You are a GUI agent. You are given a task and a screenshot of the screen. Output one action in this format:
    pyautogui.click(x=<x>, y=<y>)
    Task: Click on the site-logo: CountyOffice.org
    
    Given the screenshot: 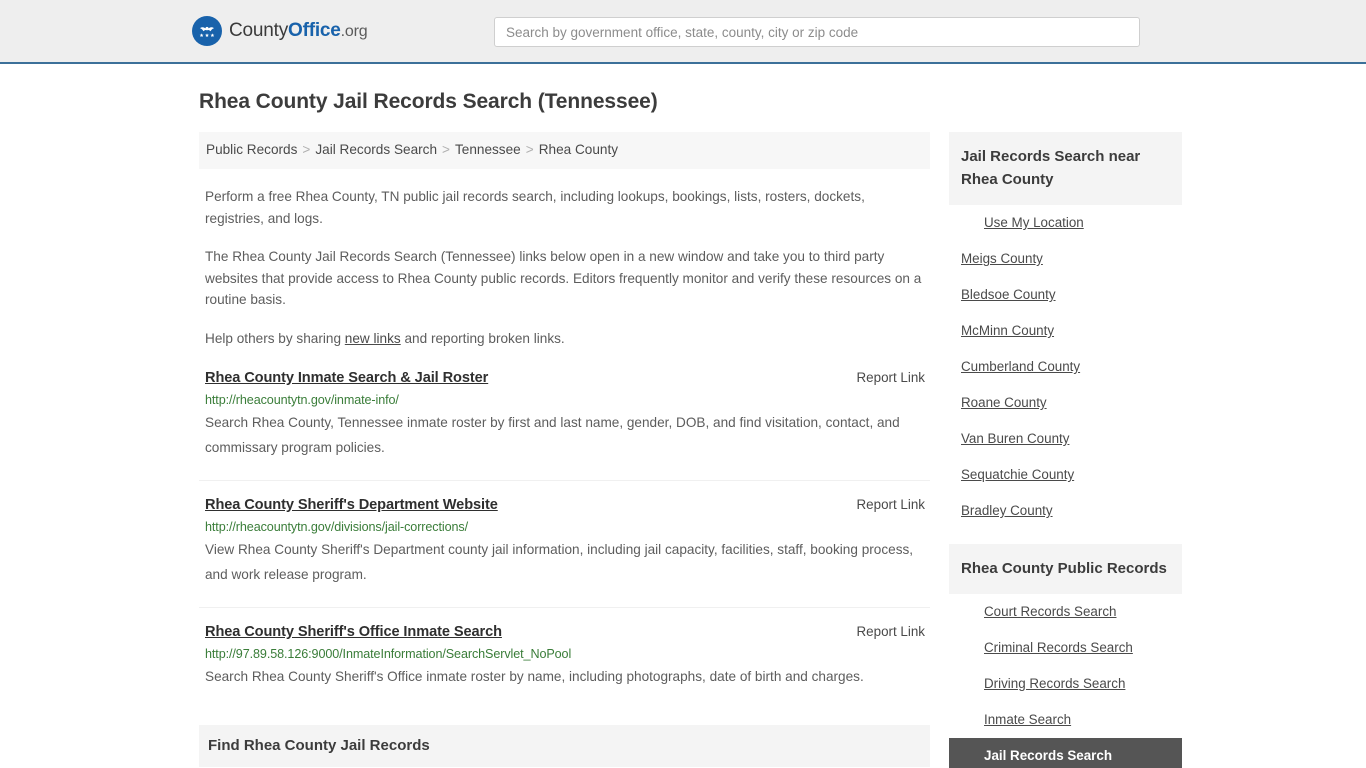 What is the action you would take?
    pyautogui.click(x=280, y=31)
    